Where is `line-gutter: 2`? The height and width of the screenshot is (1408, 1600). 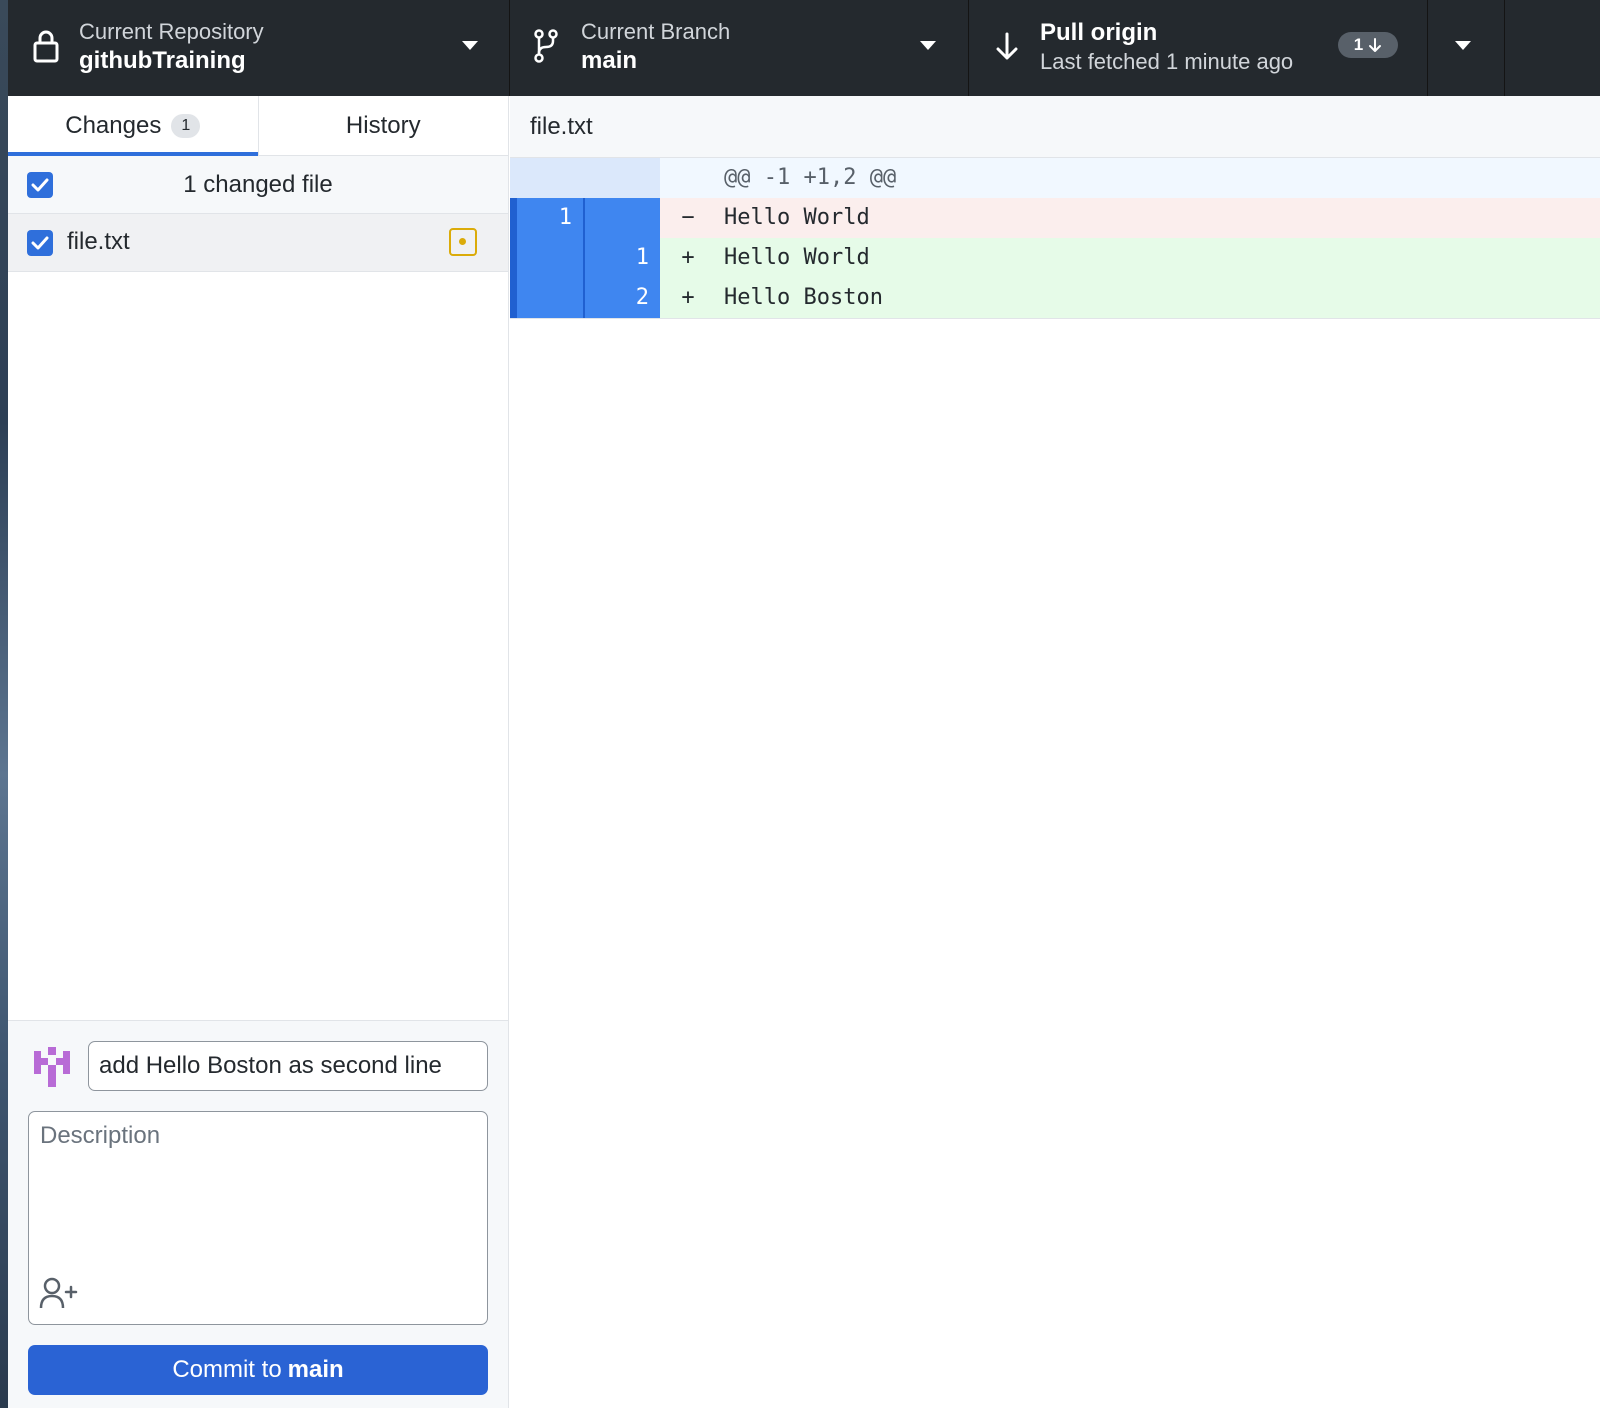
line-gutter: 2 is located at coordinates (585, 298).